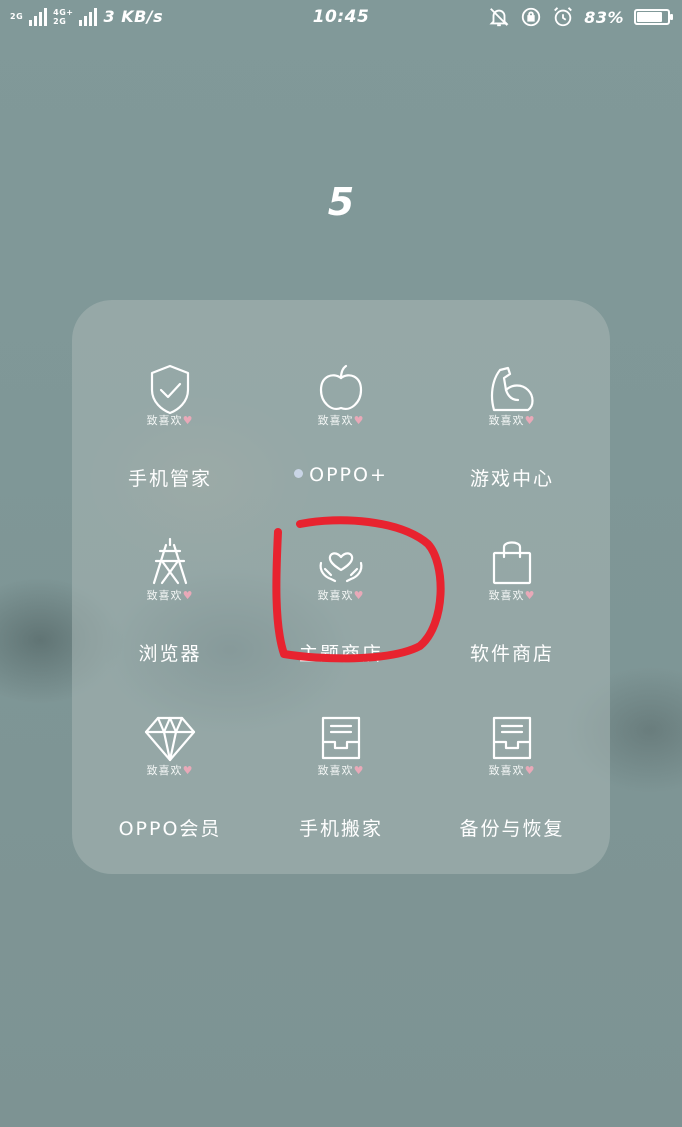 The image size is (682, 1127). Describe the element at coordinates (340, 829) in the screenshot. I see `app-label: 手机搬家` at that location.